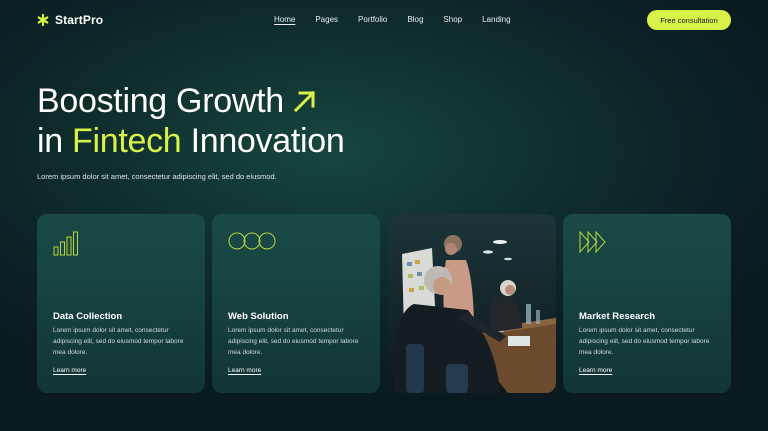  What do you see at coordinates (415, 20) in the screenshot?
I see `nav-item-blog: Blog` at bounding box center [415, 20].